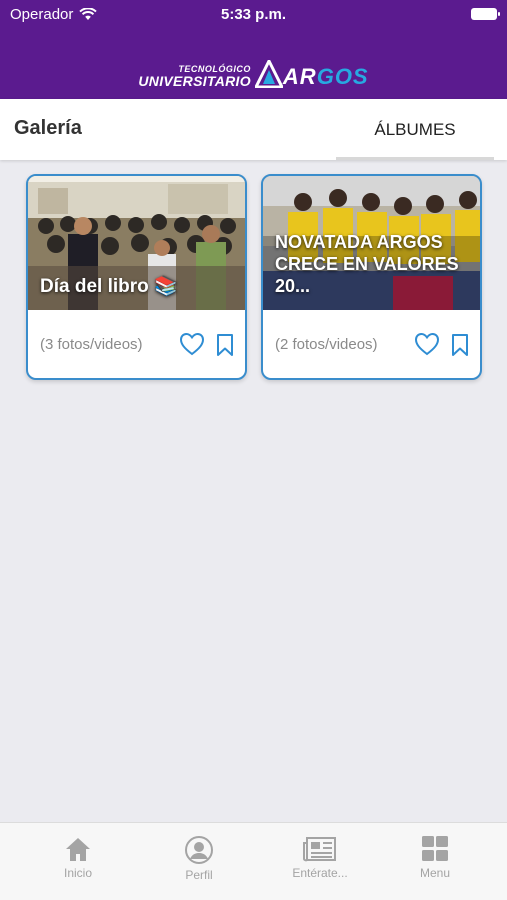 The width and height of the screenshot is (507, 900). What do you see at coordinates (435, 873) in the screenshot?
I see `tab-label: Menu` at bounding box center [435, 873].